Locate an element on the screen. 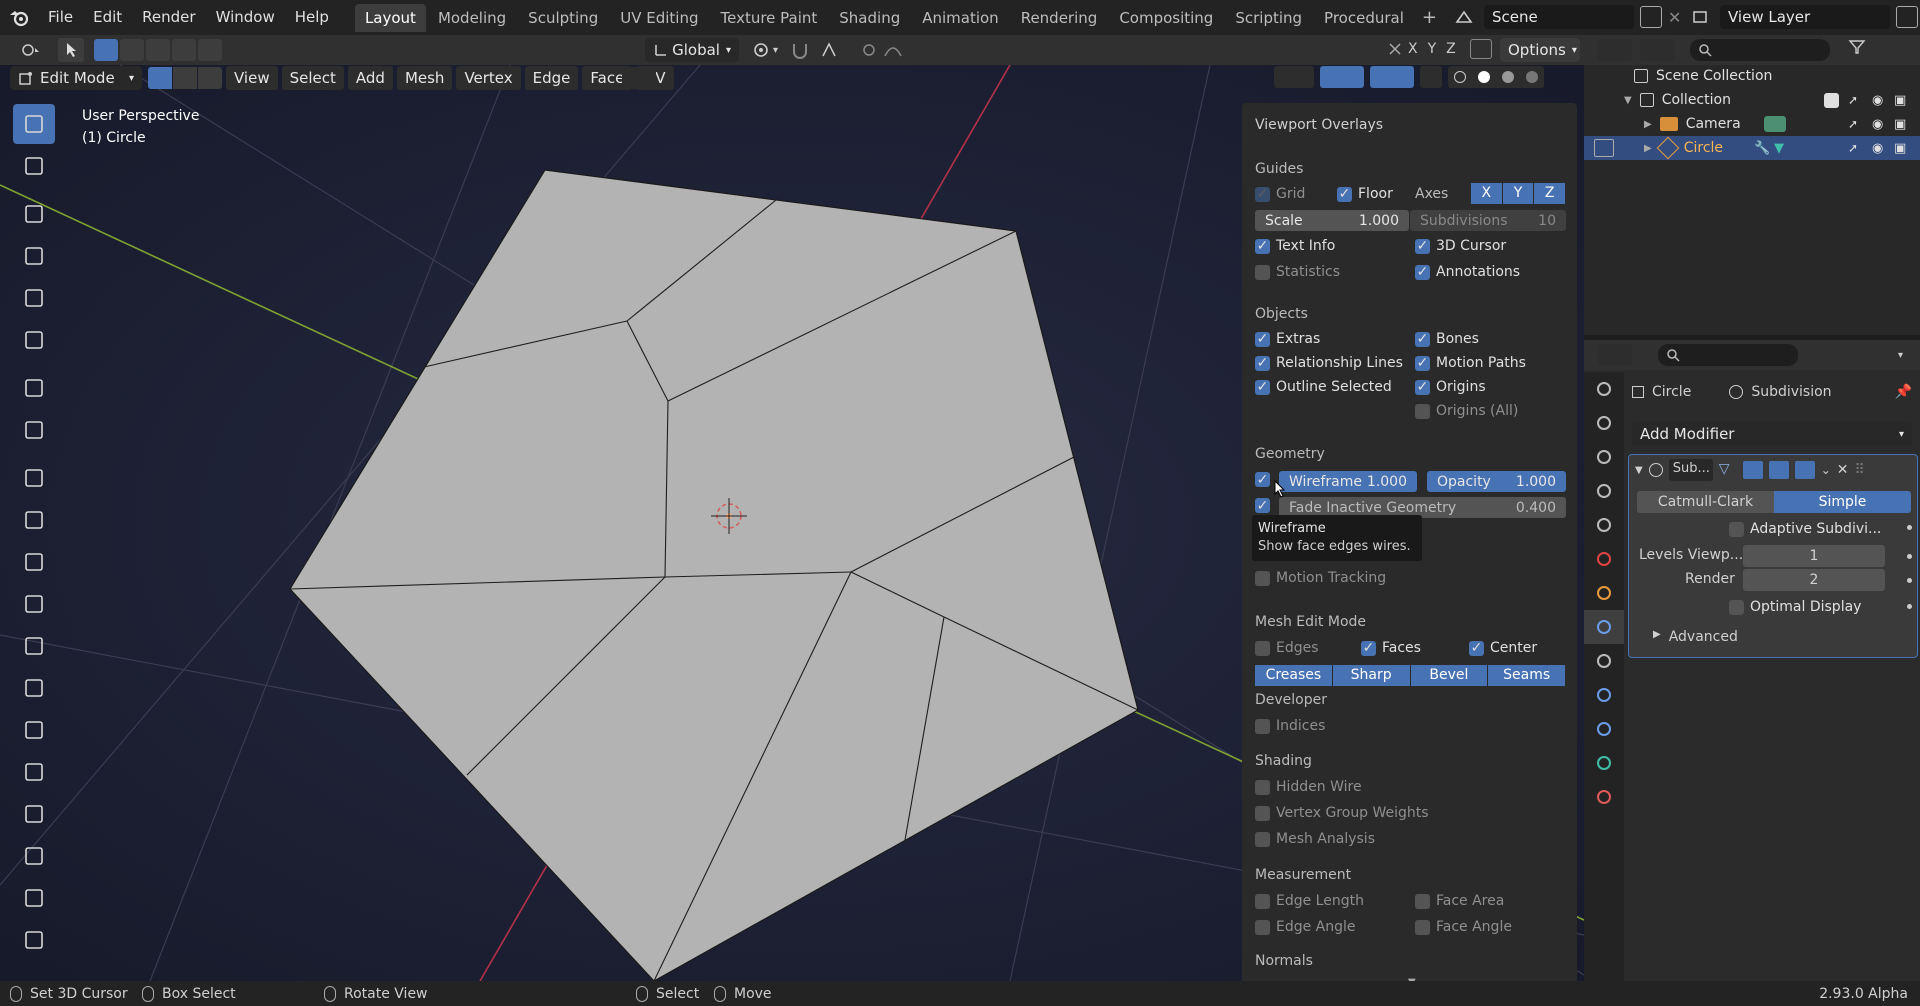  wireframe-slider: Wireframe 1.000 is located at coordinates (1348, 481).